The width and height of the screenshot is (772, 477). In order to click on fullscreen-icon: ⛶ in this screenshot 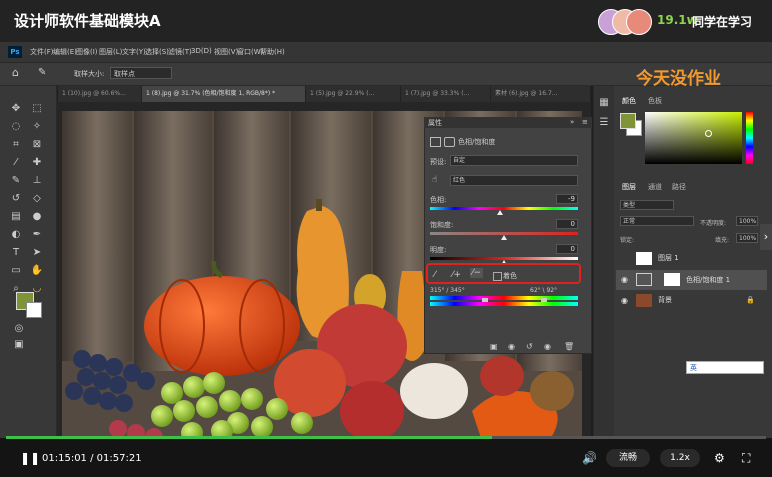, I will do `click(746, 458)`.